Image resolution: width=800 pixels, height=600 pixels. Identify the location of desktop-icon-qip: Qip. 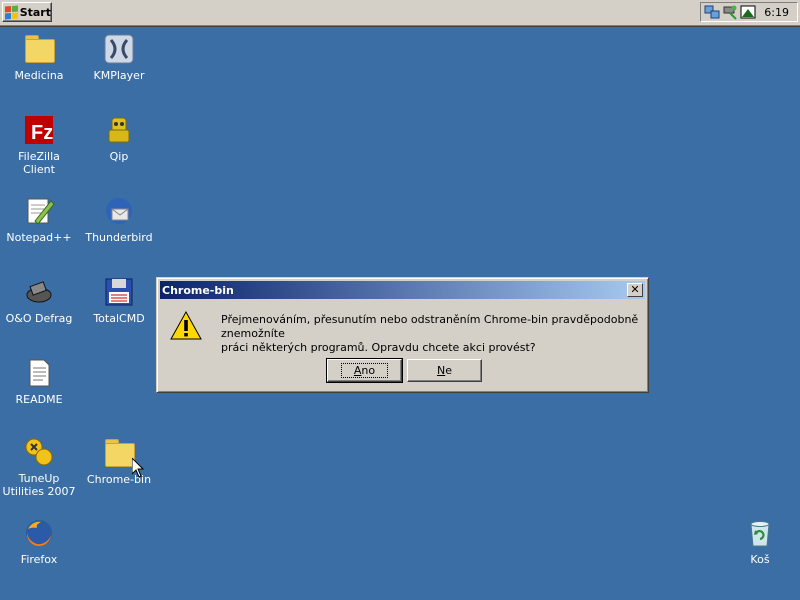
(119, 138).